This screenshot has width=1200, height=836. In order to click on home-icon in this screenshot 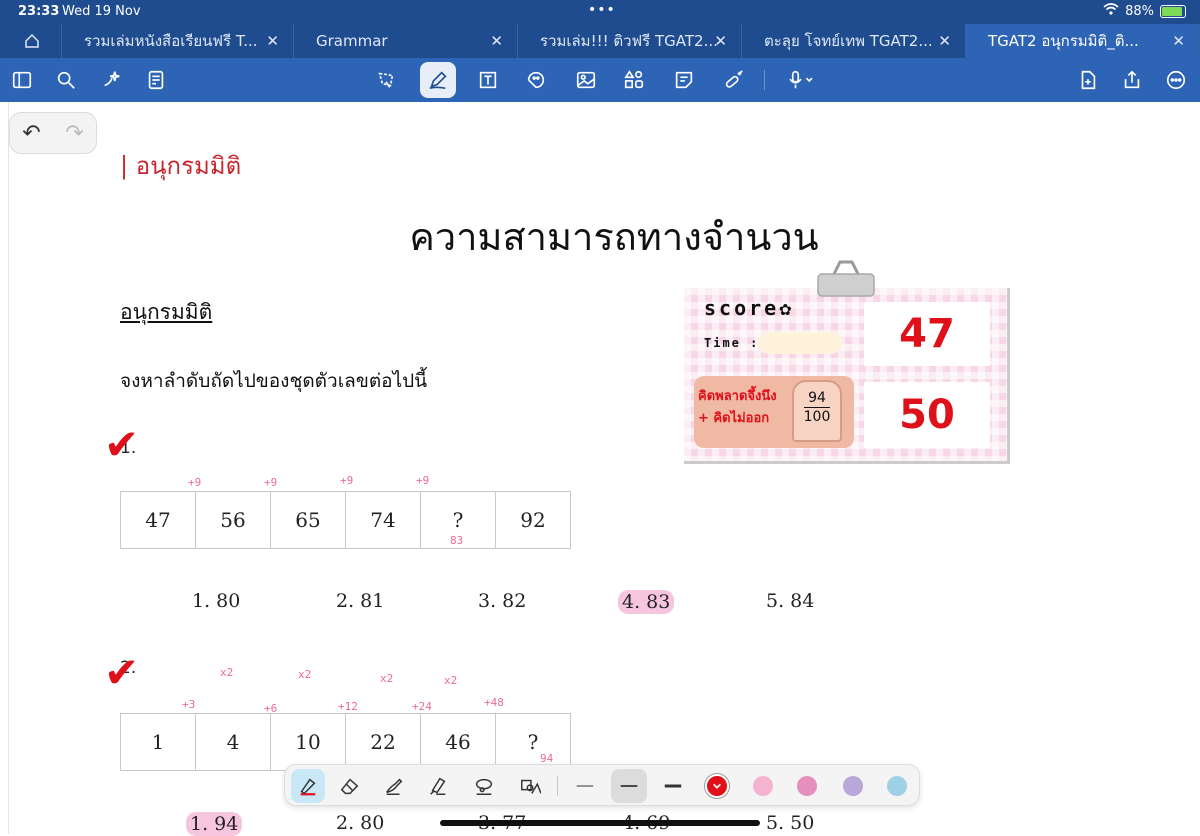, I will do `click(32, 40)`.